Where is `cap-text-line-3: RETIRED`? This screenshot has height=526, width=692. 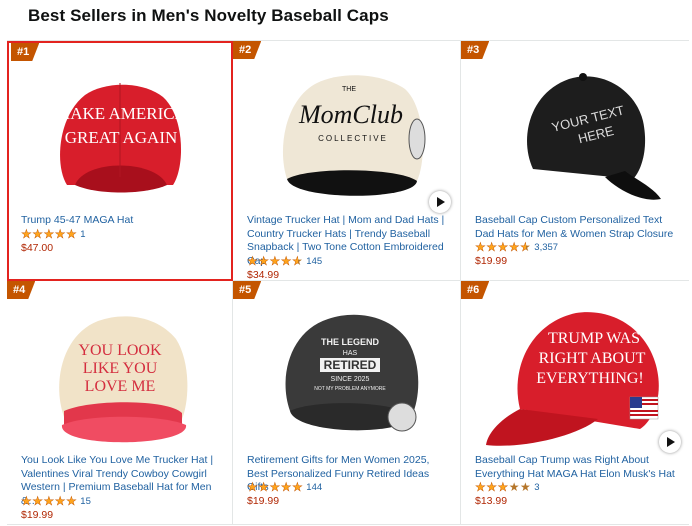
cap-text-line-3: RETIRED is located at coordinates (349, 365).